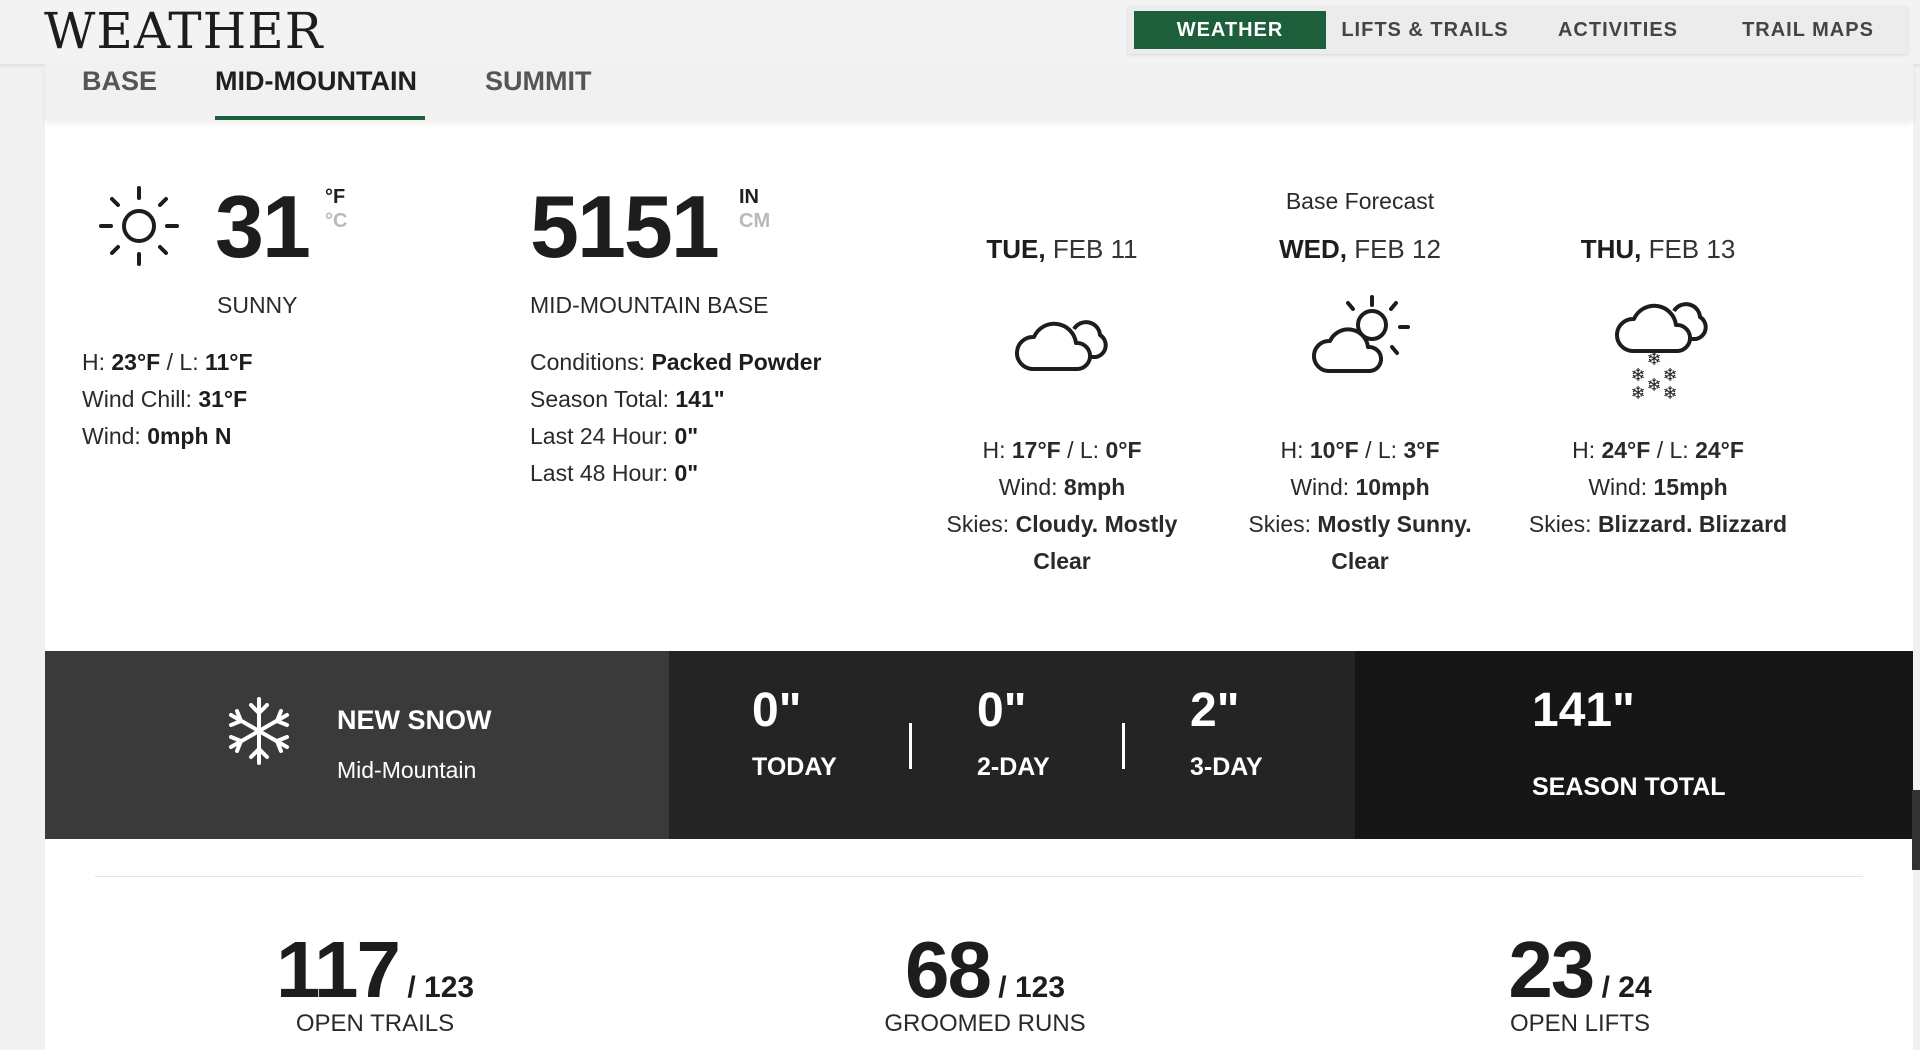  Describe the element at coordinates (316, 81) in the screenshot. I see `tab-mid-mountain: MID-MOUNTAIN` at that location.